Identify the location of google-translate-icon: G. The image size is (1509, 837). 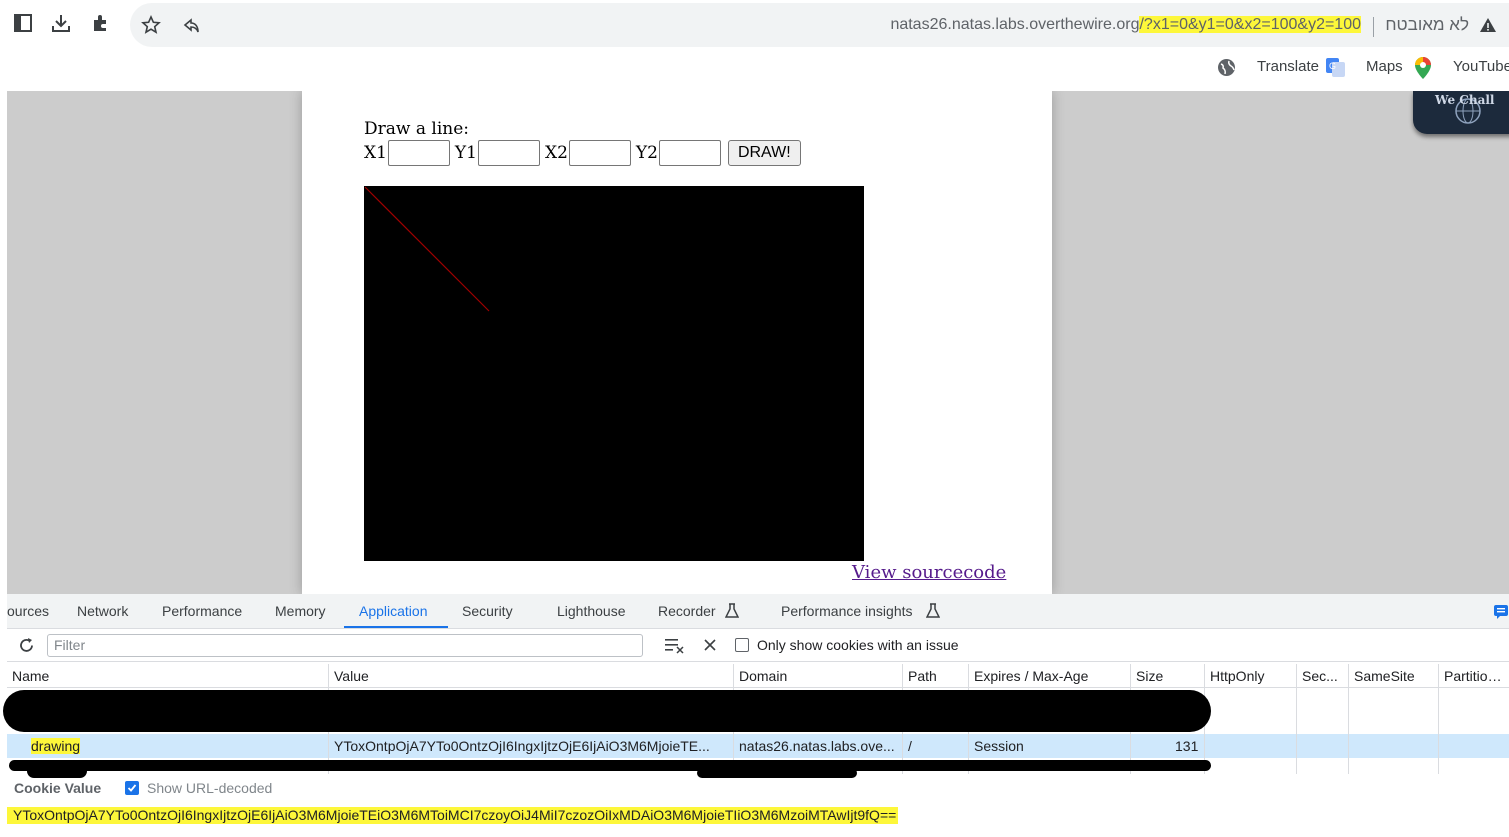
(1335, 69).